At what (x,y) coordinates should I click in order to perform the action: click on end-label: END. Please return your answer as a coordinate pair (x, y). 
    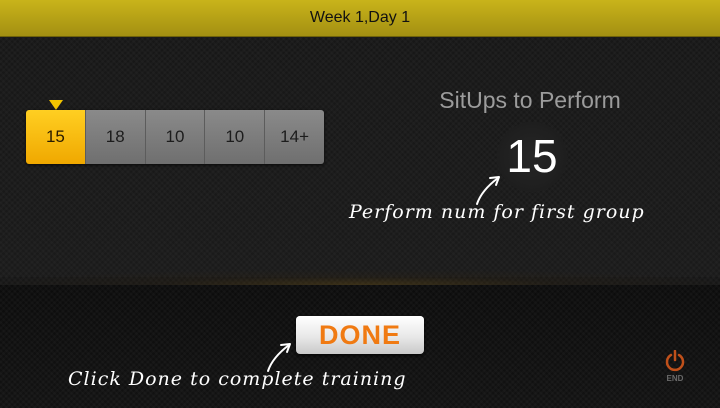
    Looking at the image, I should click on (675, 378).